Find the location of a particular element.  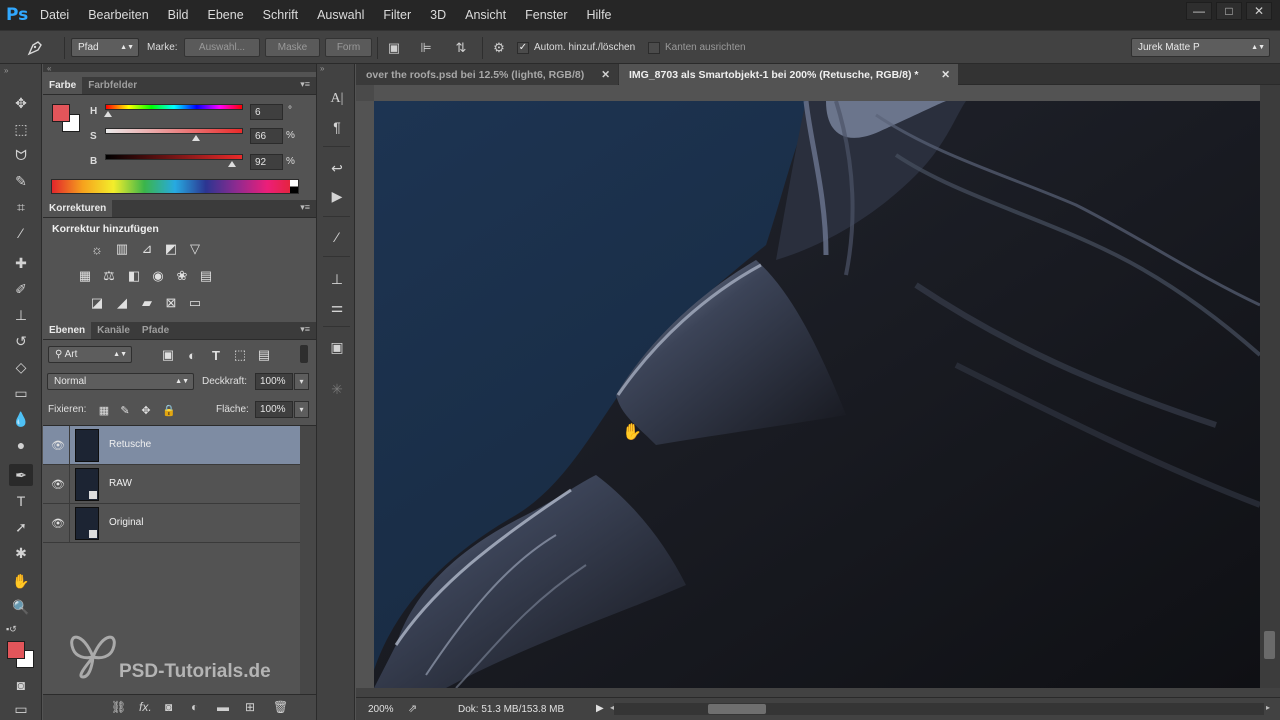

mask-button: Maske is located at coordinates (292, 47).